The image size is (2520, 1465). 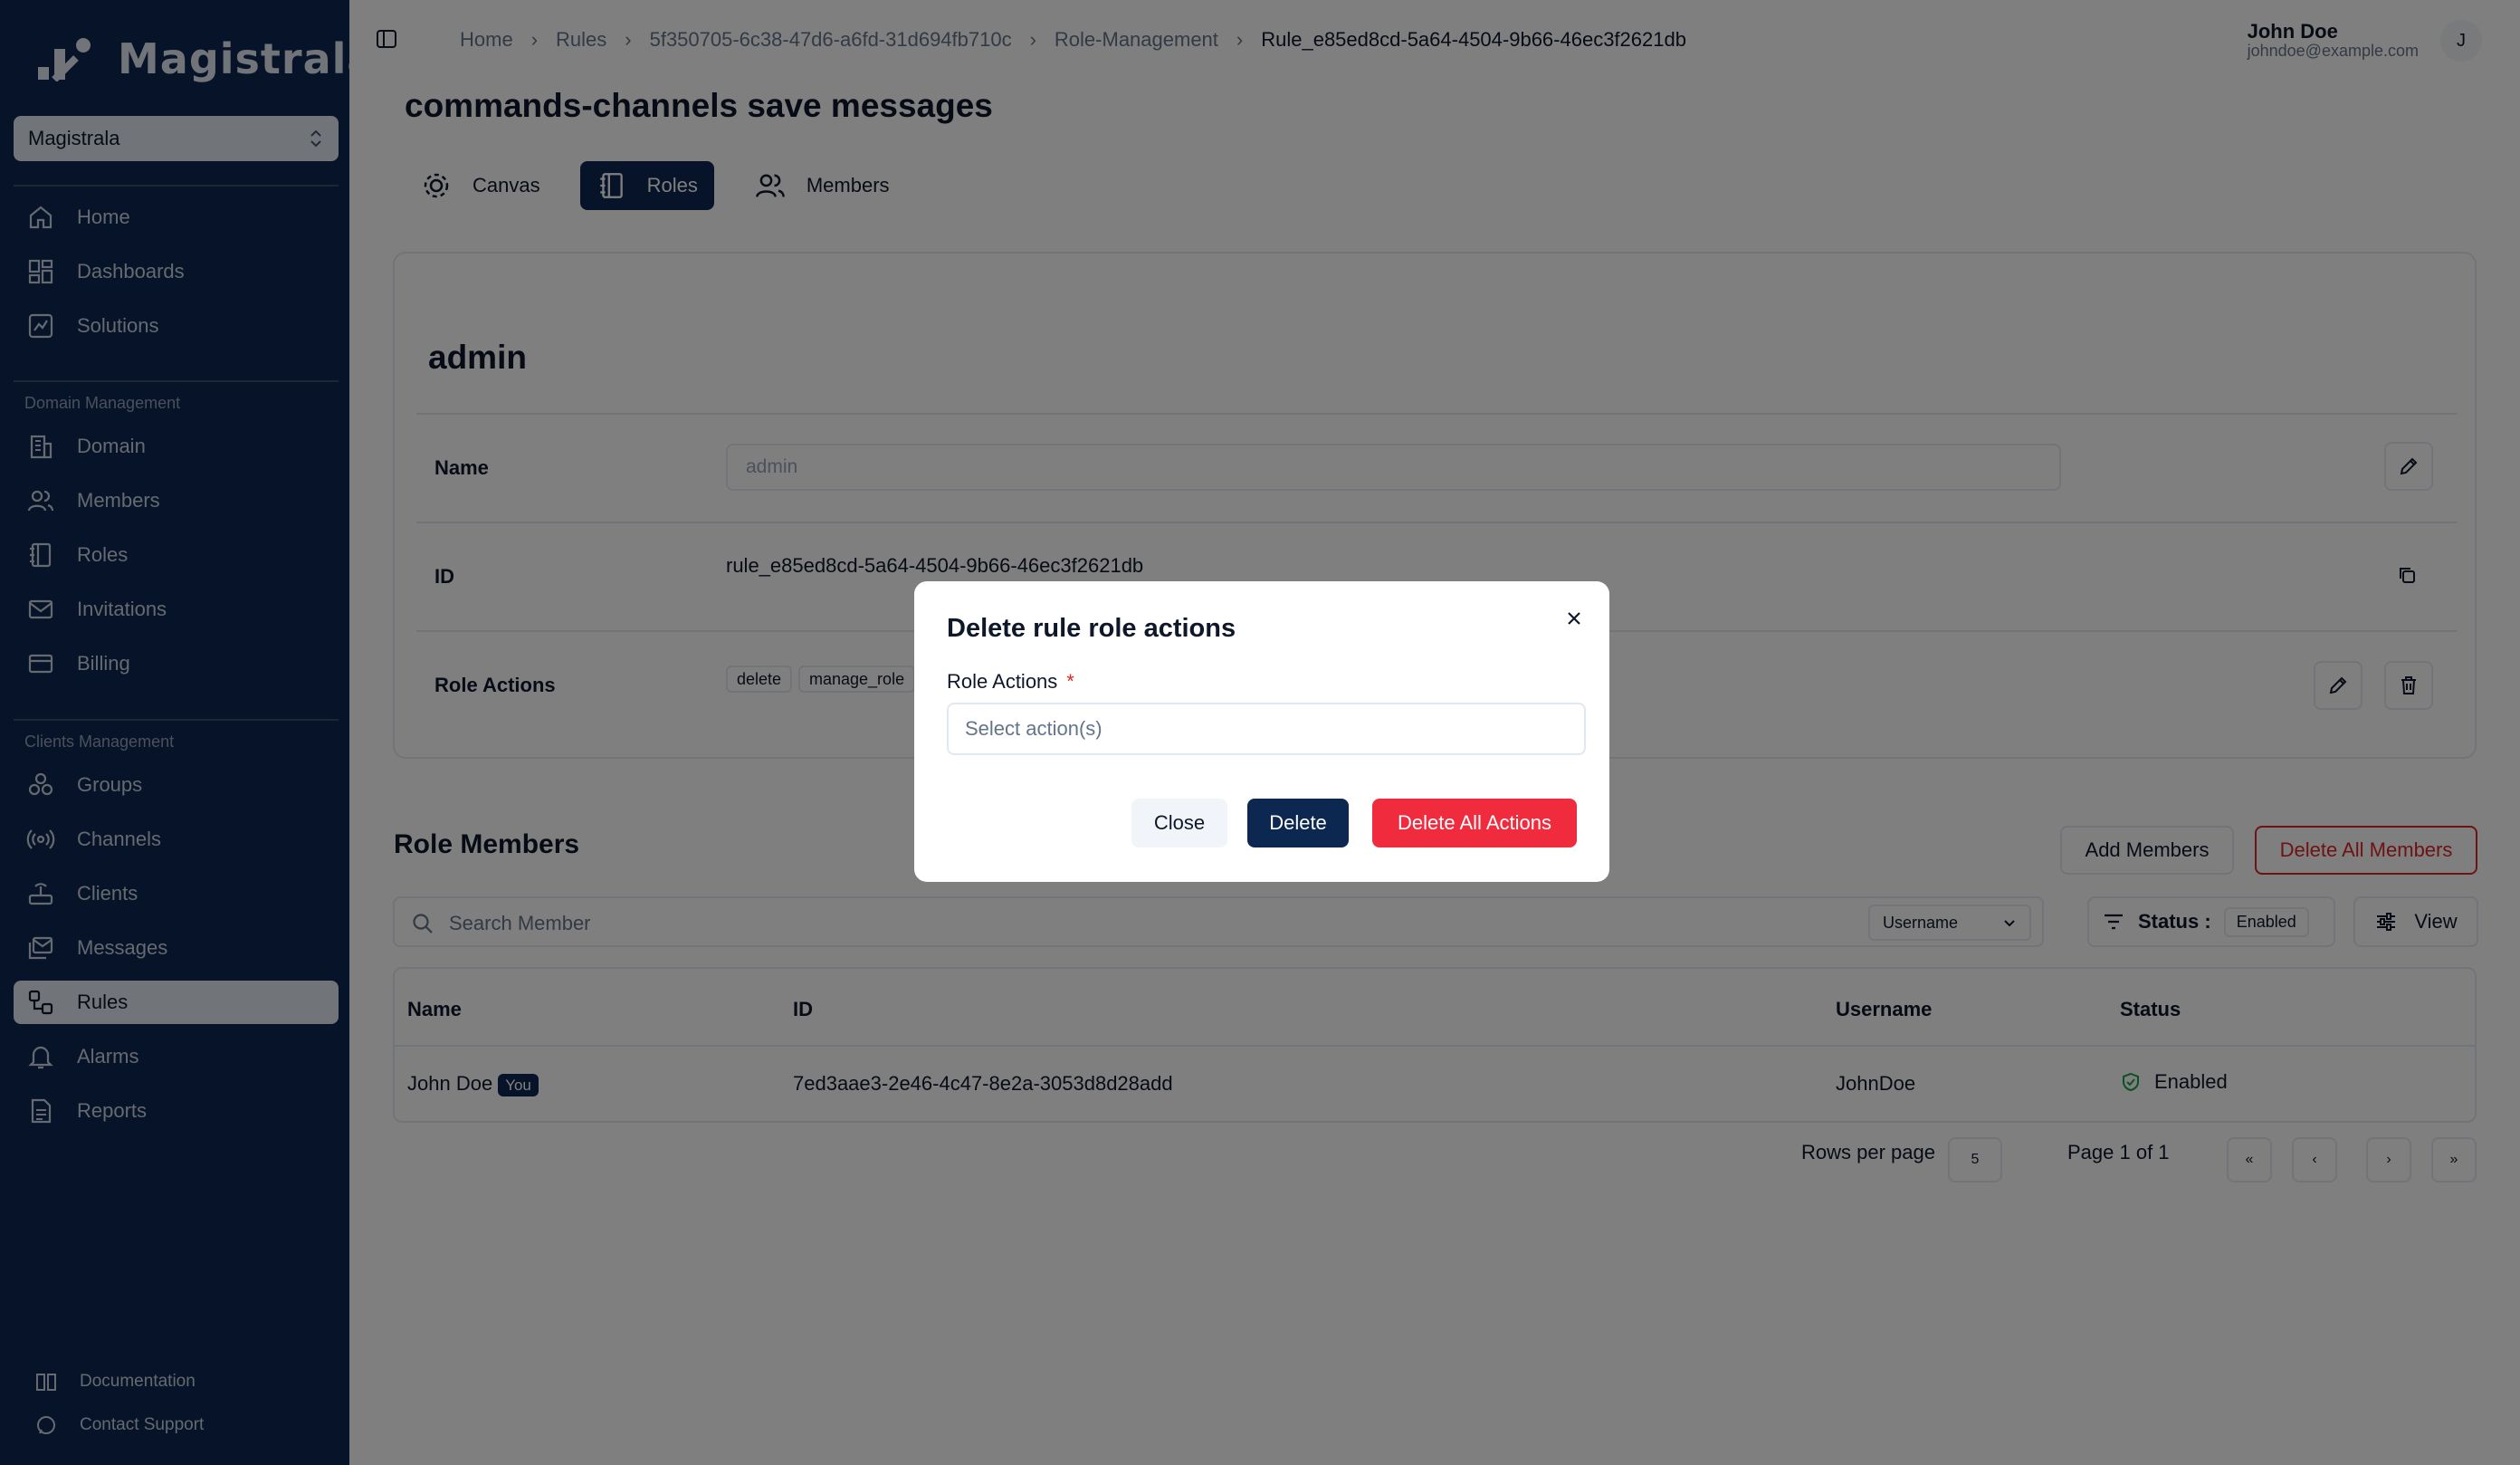 What do you see at coordinates (1266, 729) in the screenshot?
I see `actions-select-input: Select action(s)` at bounding box center [1266, 729].